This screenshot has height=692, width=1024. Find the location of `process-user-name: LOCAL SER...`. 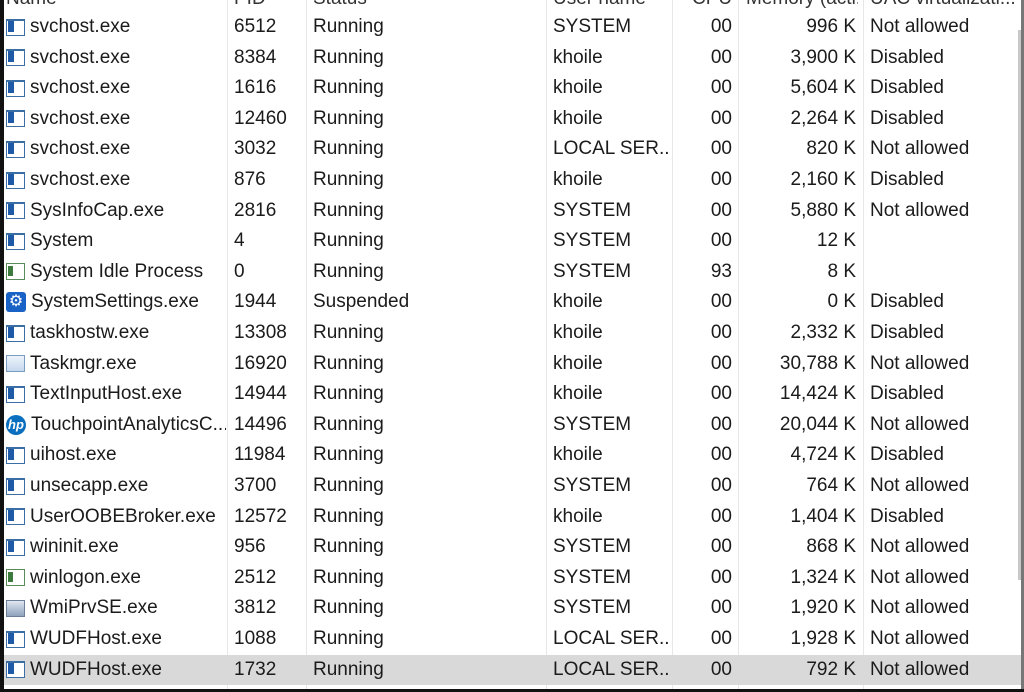

process-user-name: LOCAL SER... is located at coordinates (611, 638).